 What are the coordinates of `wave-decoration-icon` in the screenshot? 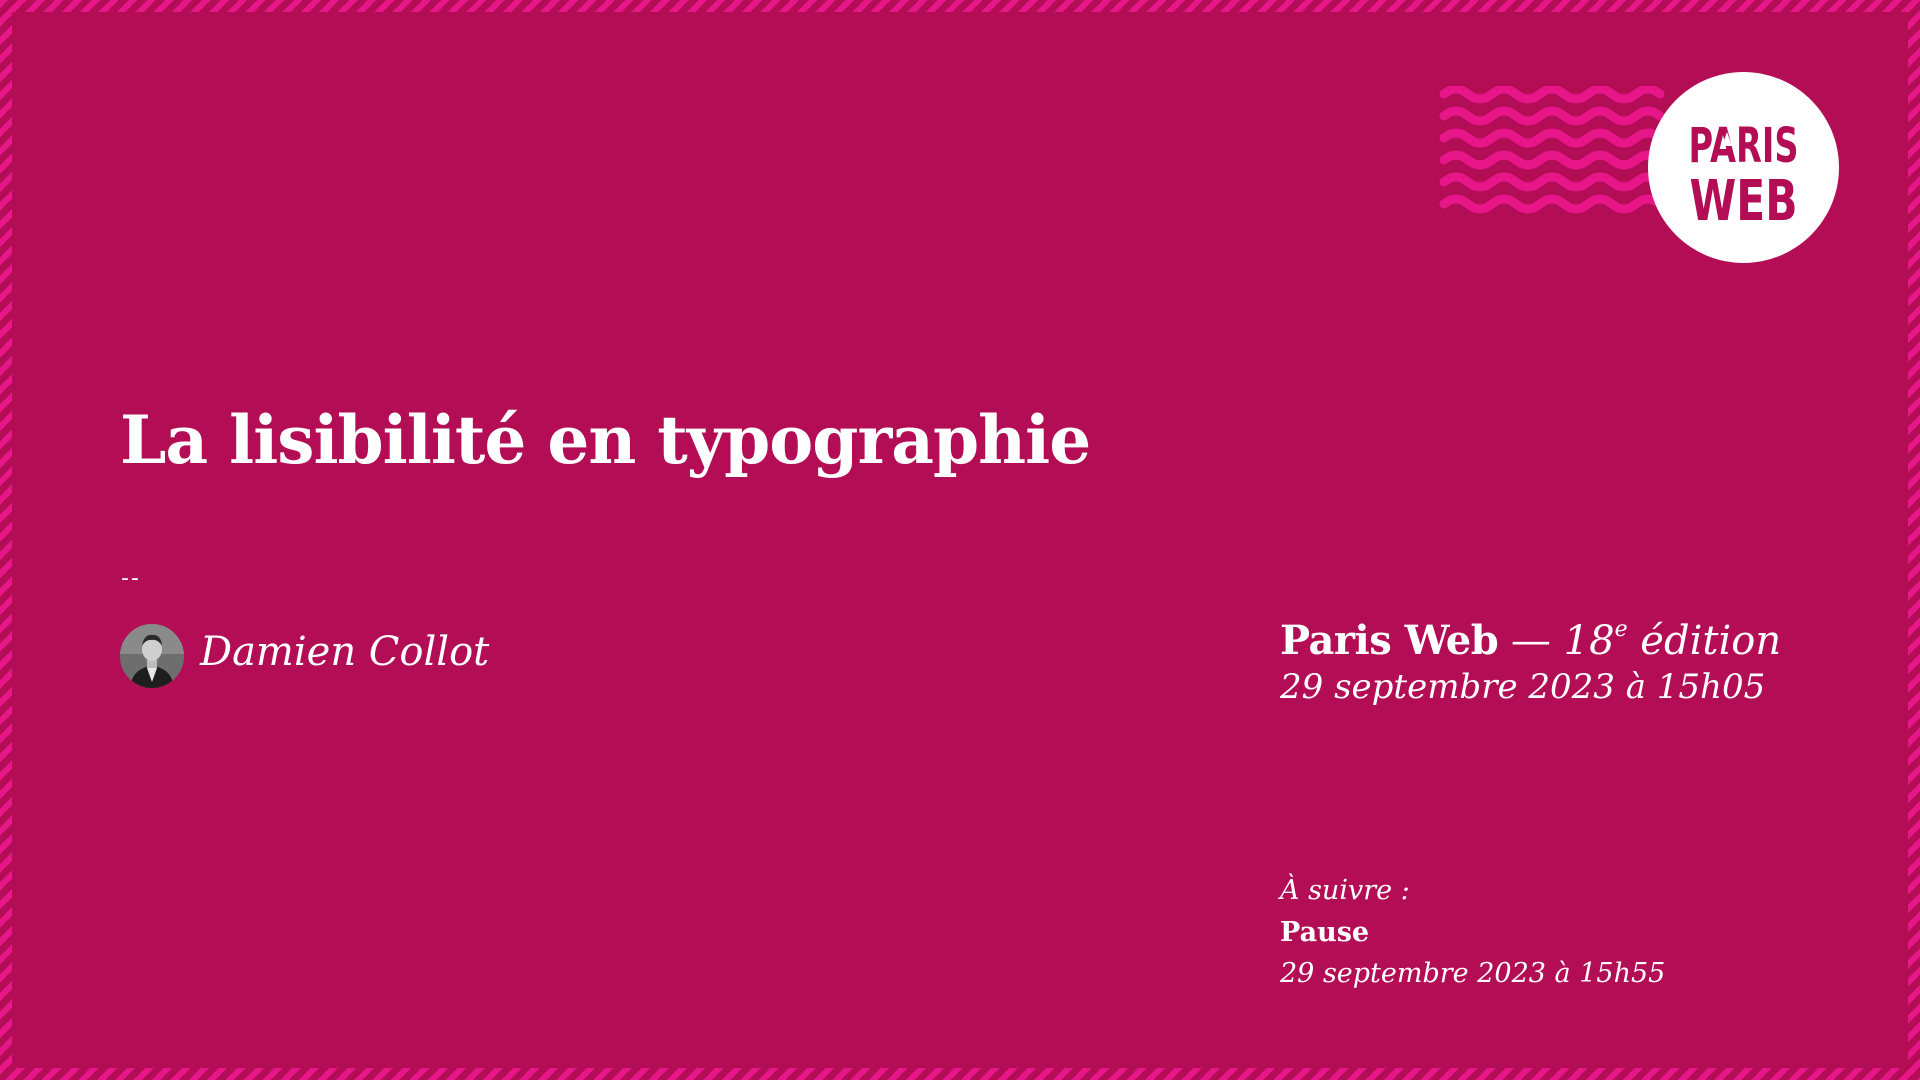 It's located at (1552, 150).